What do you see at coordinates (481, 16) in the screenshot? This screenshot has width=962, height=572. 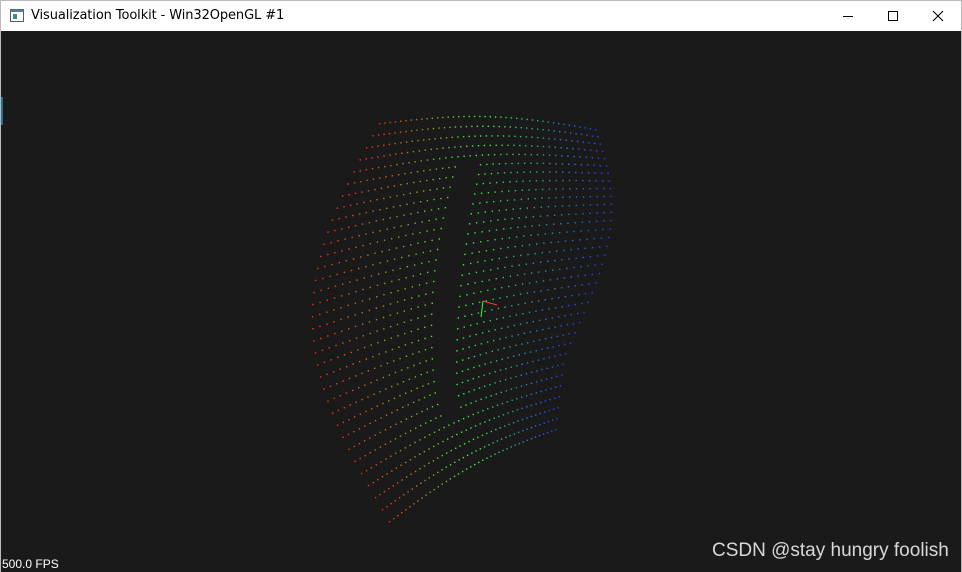 I see `title-bar: Visualization Toolkit - Win32OpenGL #1` at bounding box center [481, 16].